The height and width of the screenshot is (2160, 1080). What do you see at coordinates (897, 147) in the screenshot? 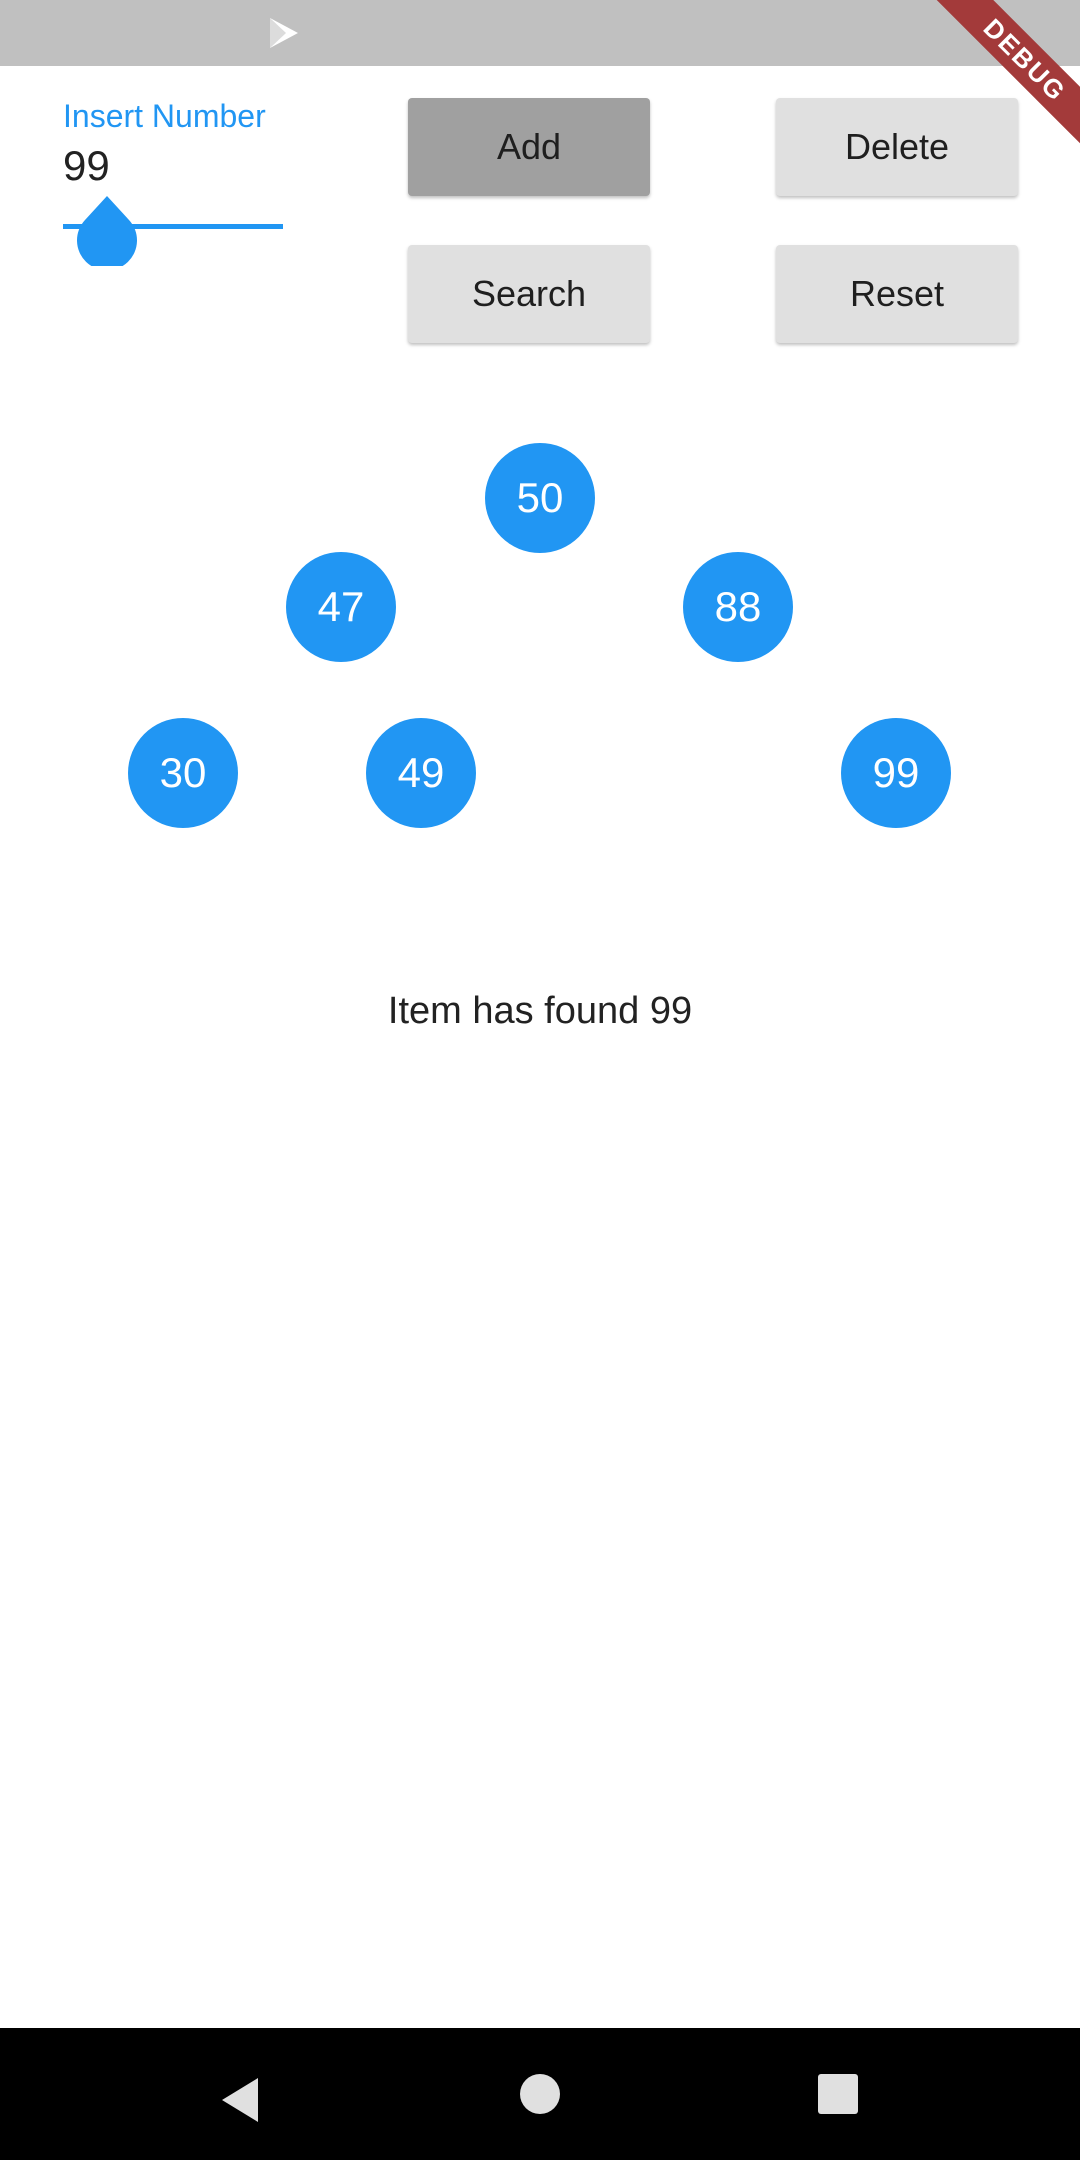
I see `delete-button: Delete` at bounding box center [897, 147].